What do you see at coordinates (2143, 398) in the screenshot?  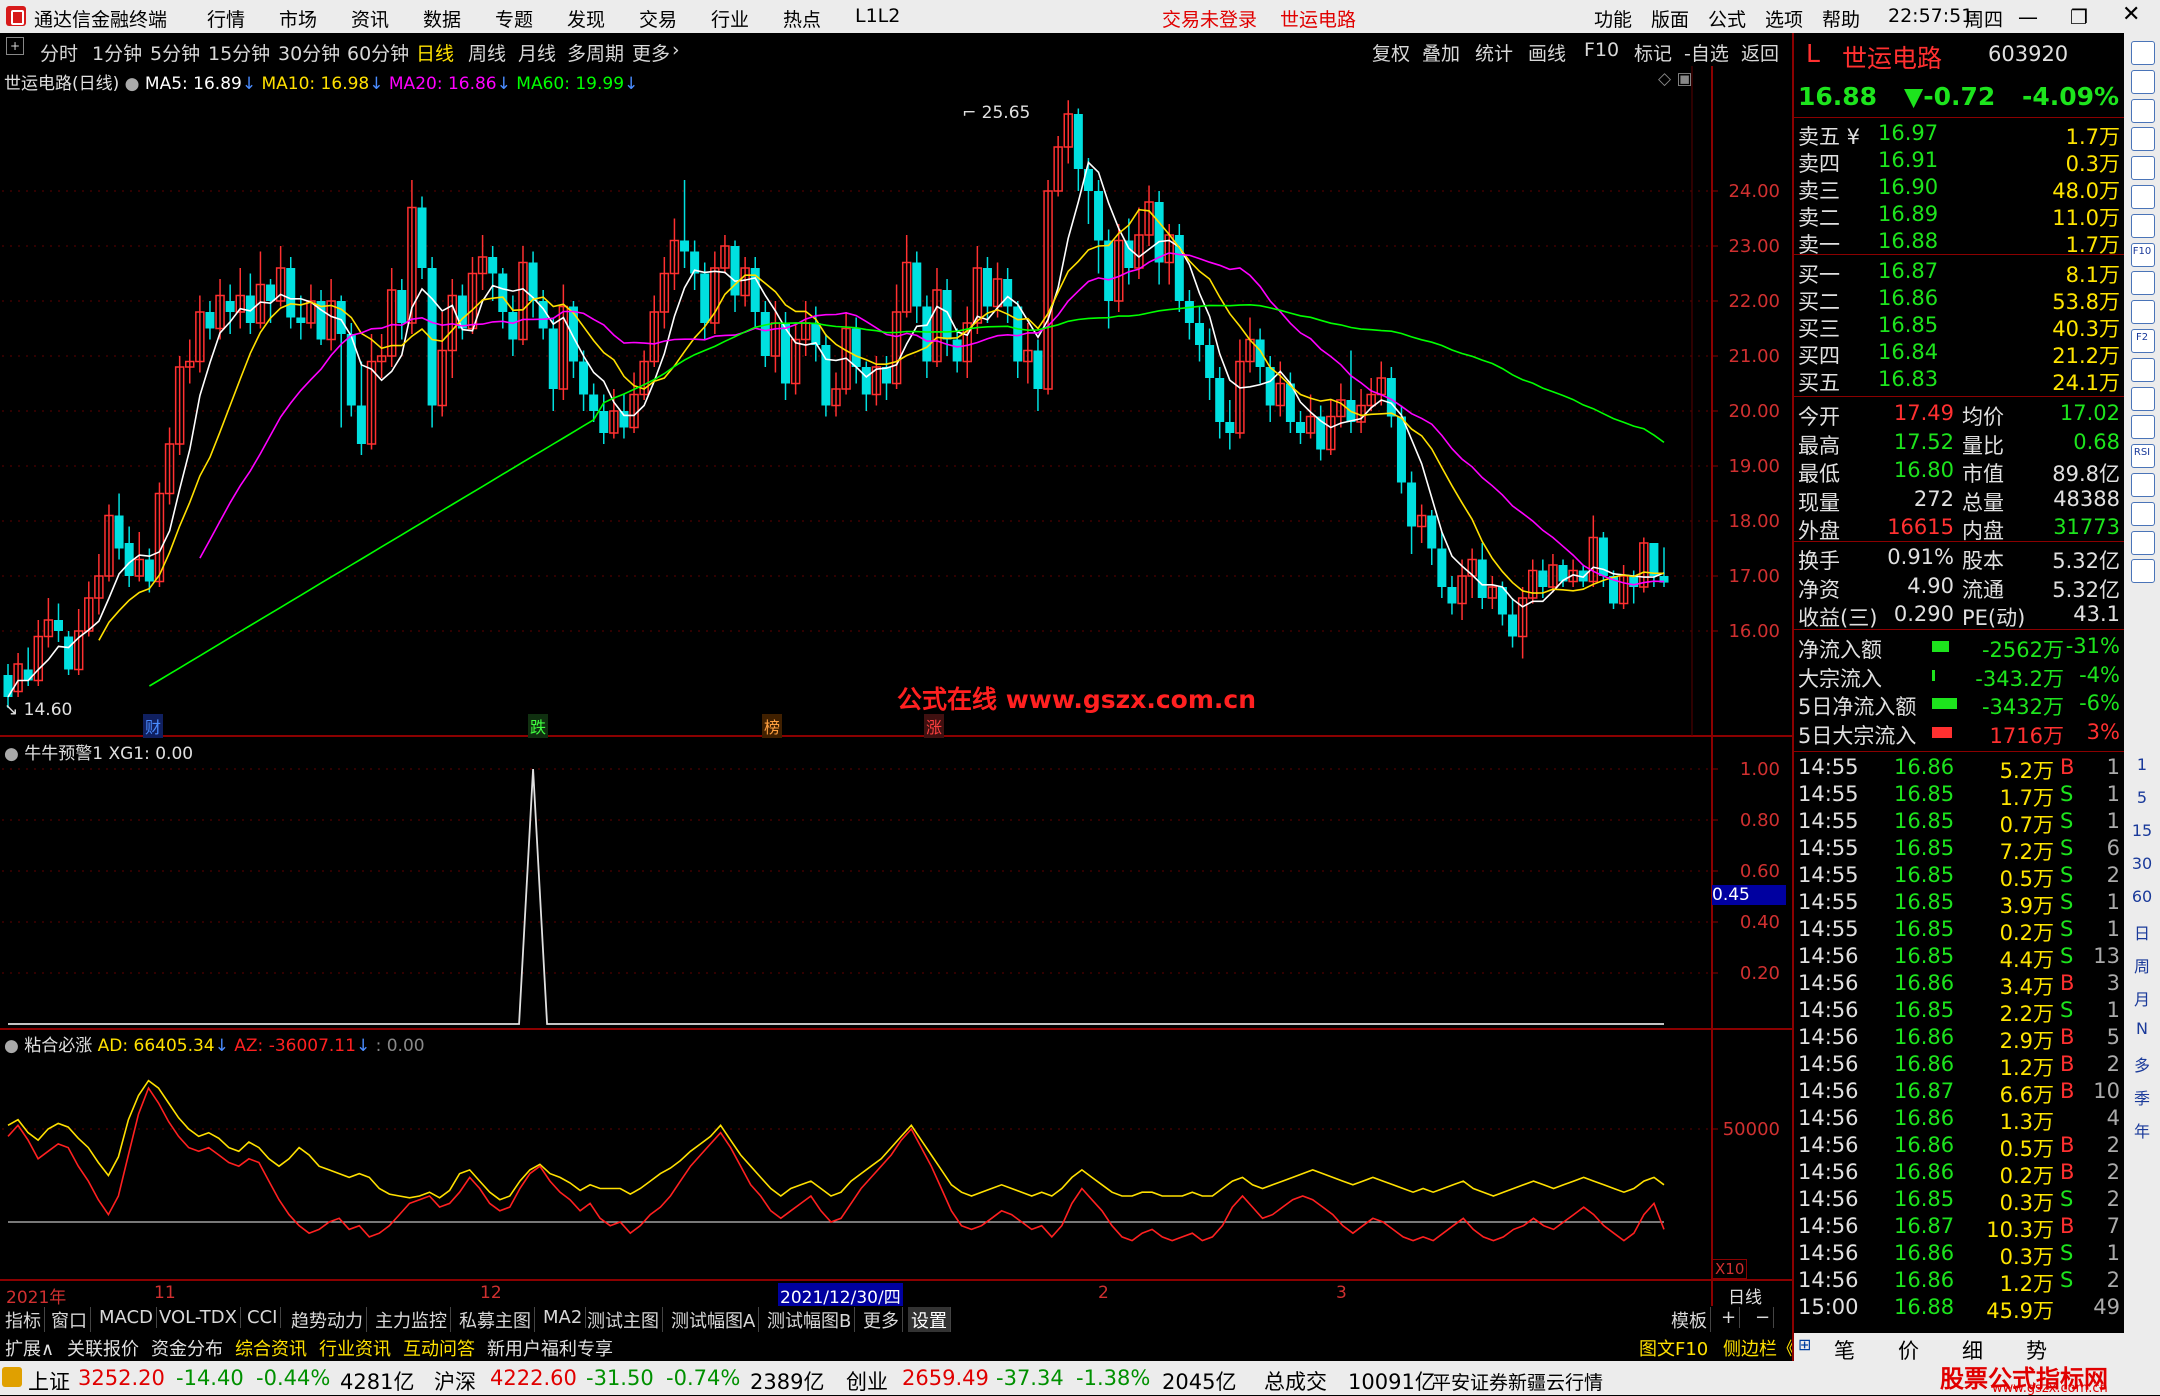 I see `stats-icon` at bounding box center [2143, 398].